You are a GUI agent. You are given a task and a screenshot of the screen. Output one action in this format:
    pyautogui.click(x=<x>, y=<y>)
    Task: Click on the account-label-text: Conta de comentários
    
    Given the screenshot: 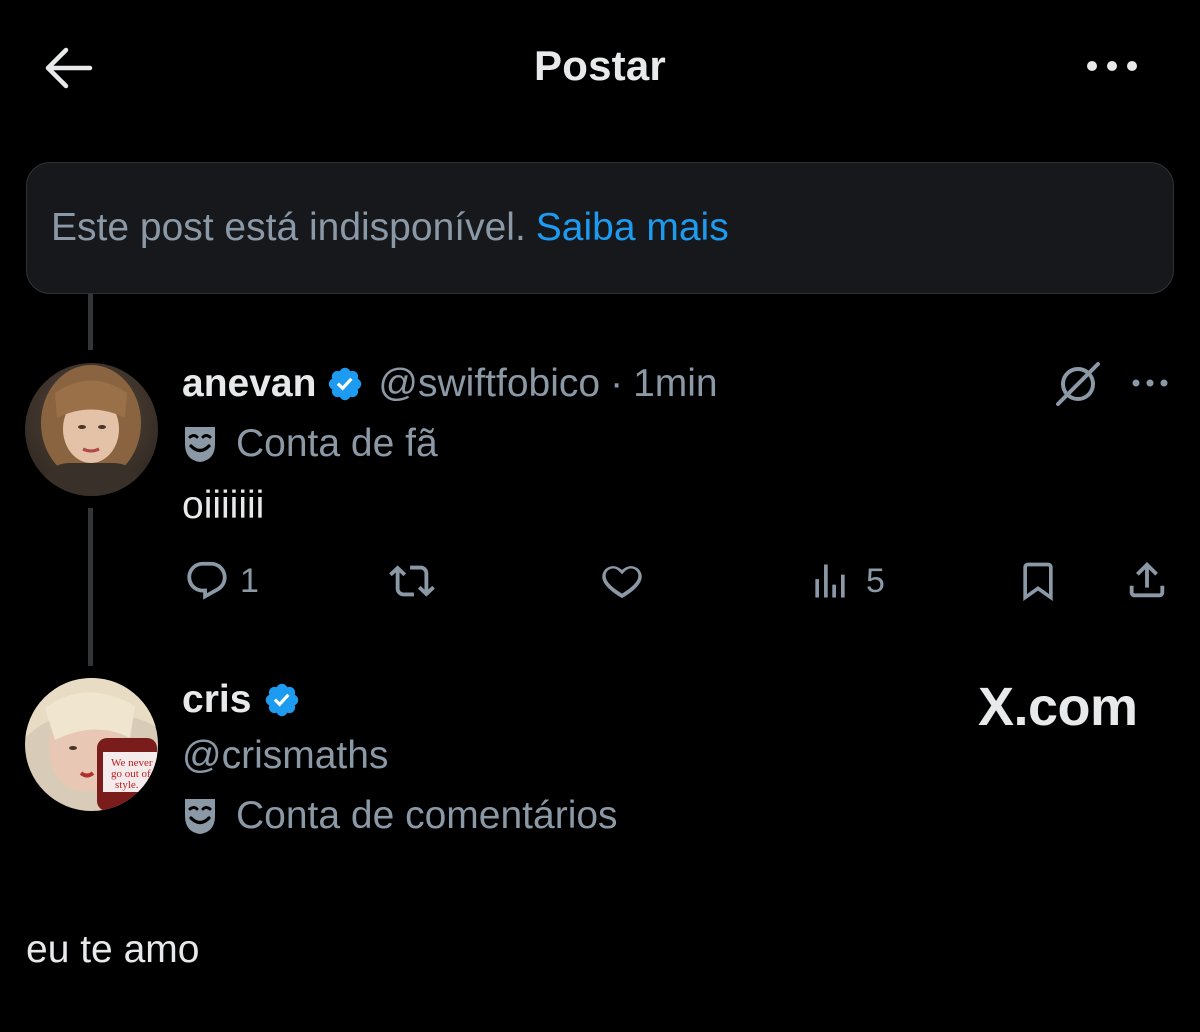 What is the action you would take?
    pyautogui.click(x=427, y=815)
    